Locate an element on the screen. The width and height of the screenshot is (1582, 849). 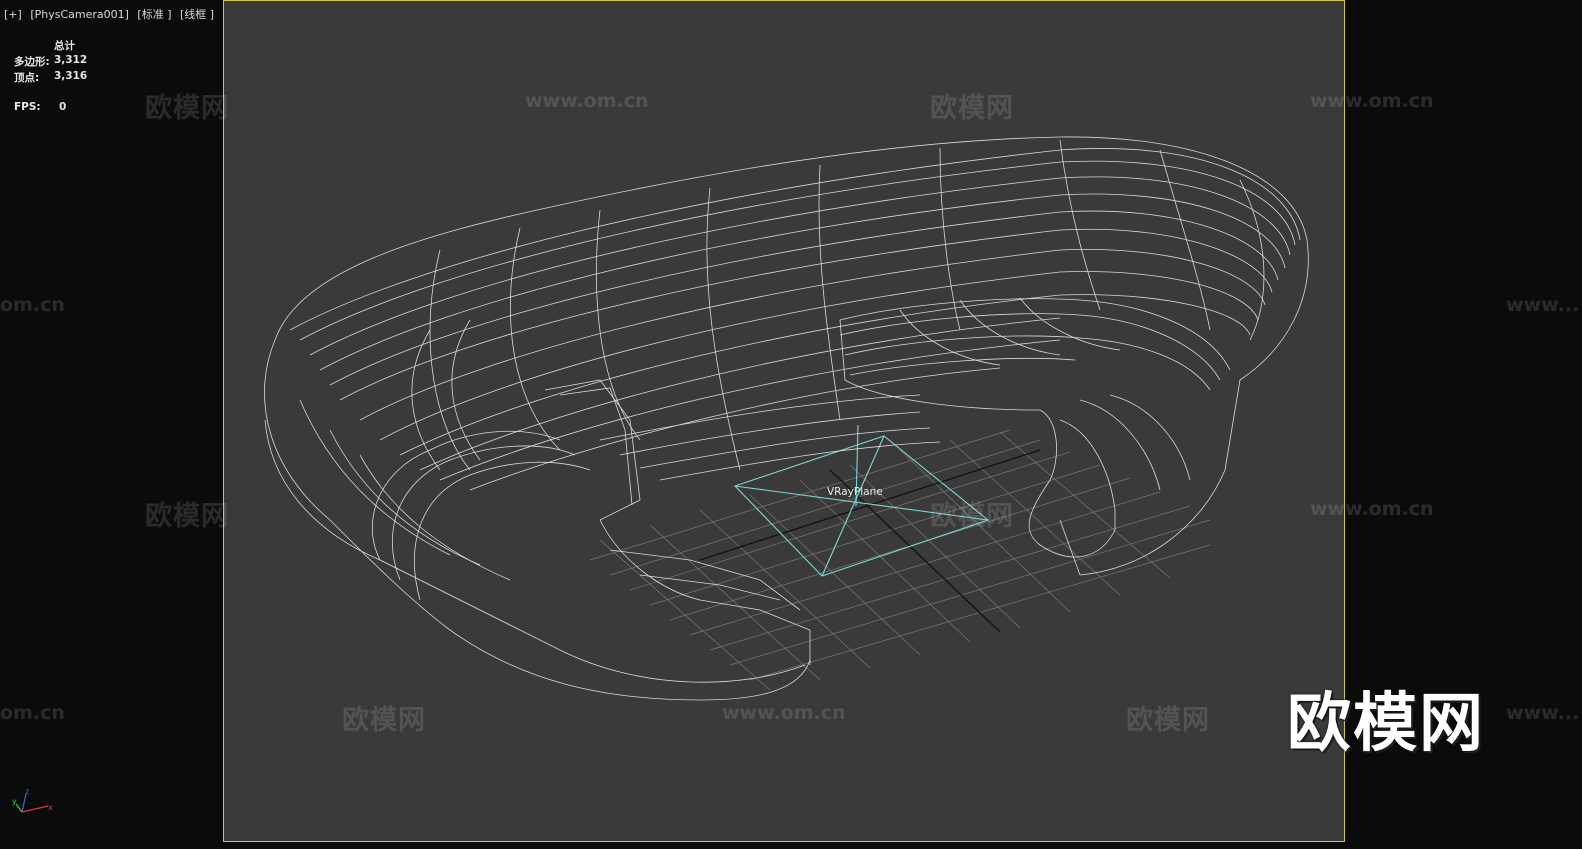
y-axis-label: y is located at coordinates (14, 801).